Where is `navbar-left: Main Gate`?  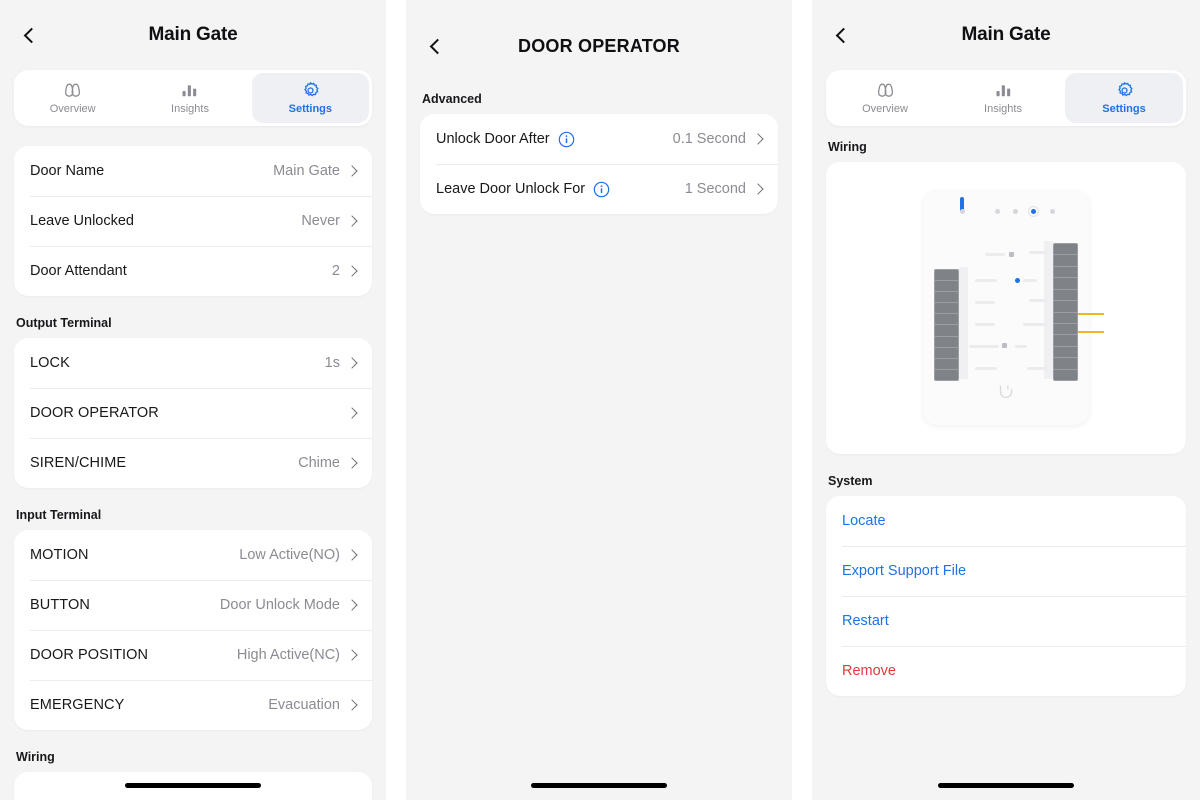 navbar-left: Main Gate is located at coordinates (193, 35).